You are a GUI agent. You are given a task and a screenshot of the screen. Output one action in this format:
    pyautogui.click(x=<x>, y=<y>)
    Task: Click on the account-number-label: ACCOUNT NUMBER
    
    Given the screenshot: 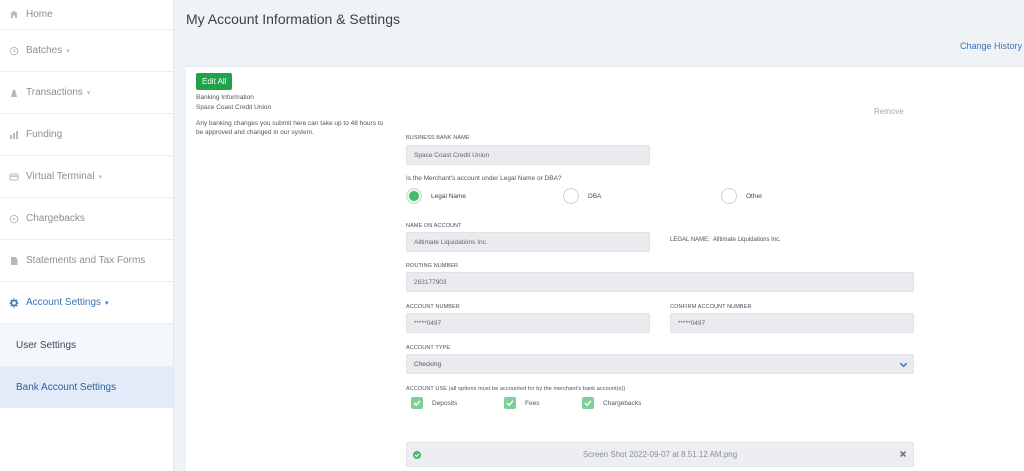 What is the action you would take?
    pyautogui.click(x=433, y=307)
    